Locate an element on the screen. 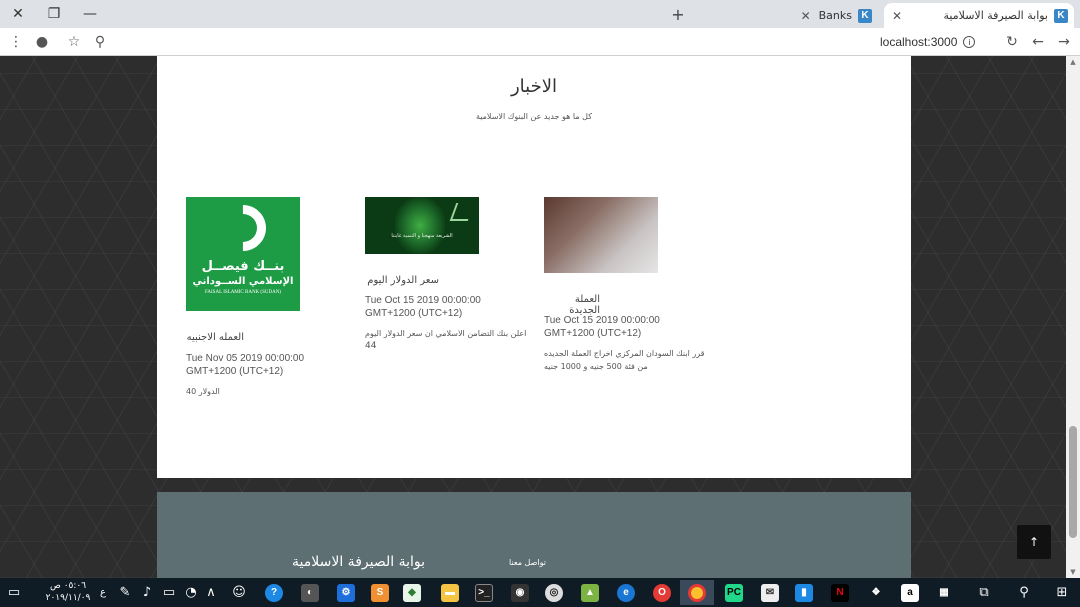  store-icon: ▦ is located at coordinates (944, 592).